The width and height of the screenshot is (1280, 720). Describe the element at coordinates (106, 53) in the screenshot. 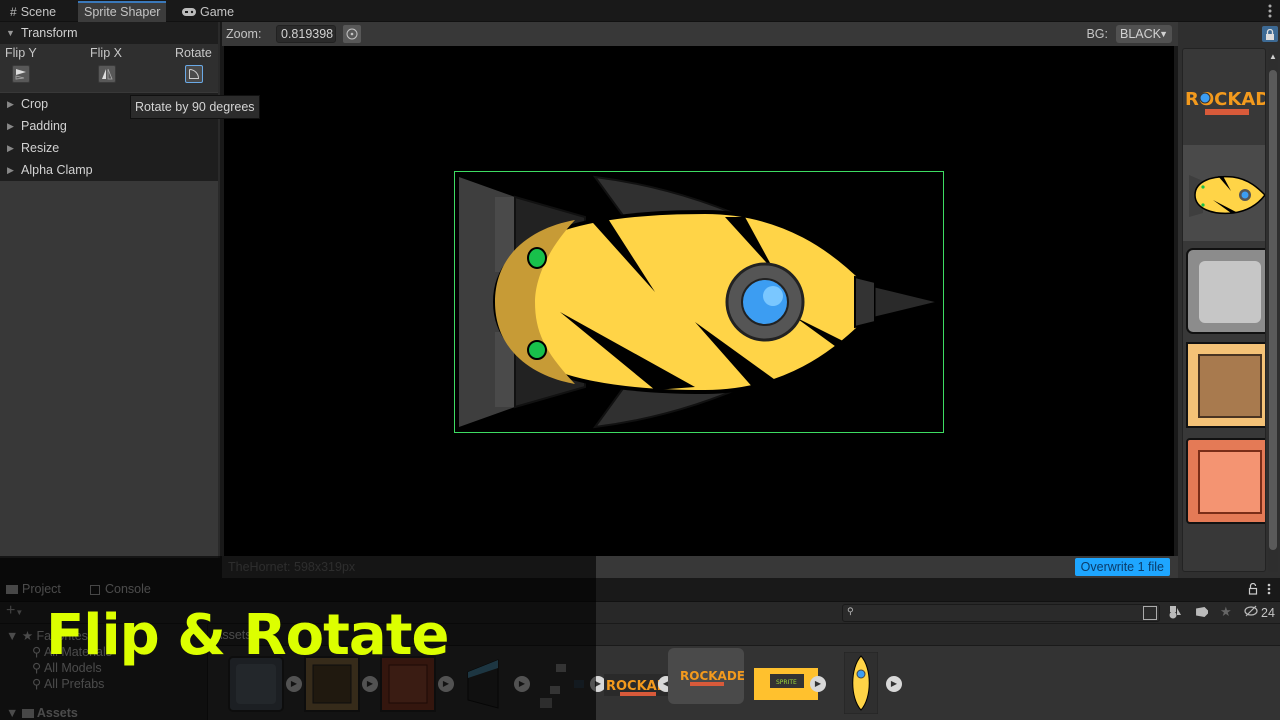

I see `flip-x-label: Flip X` at that location.